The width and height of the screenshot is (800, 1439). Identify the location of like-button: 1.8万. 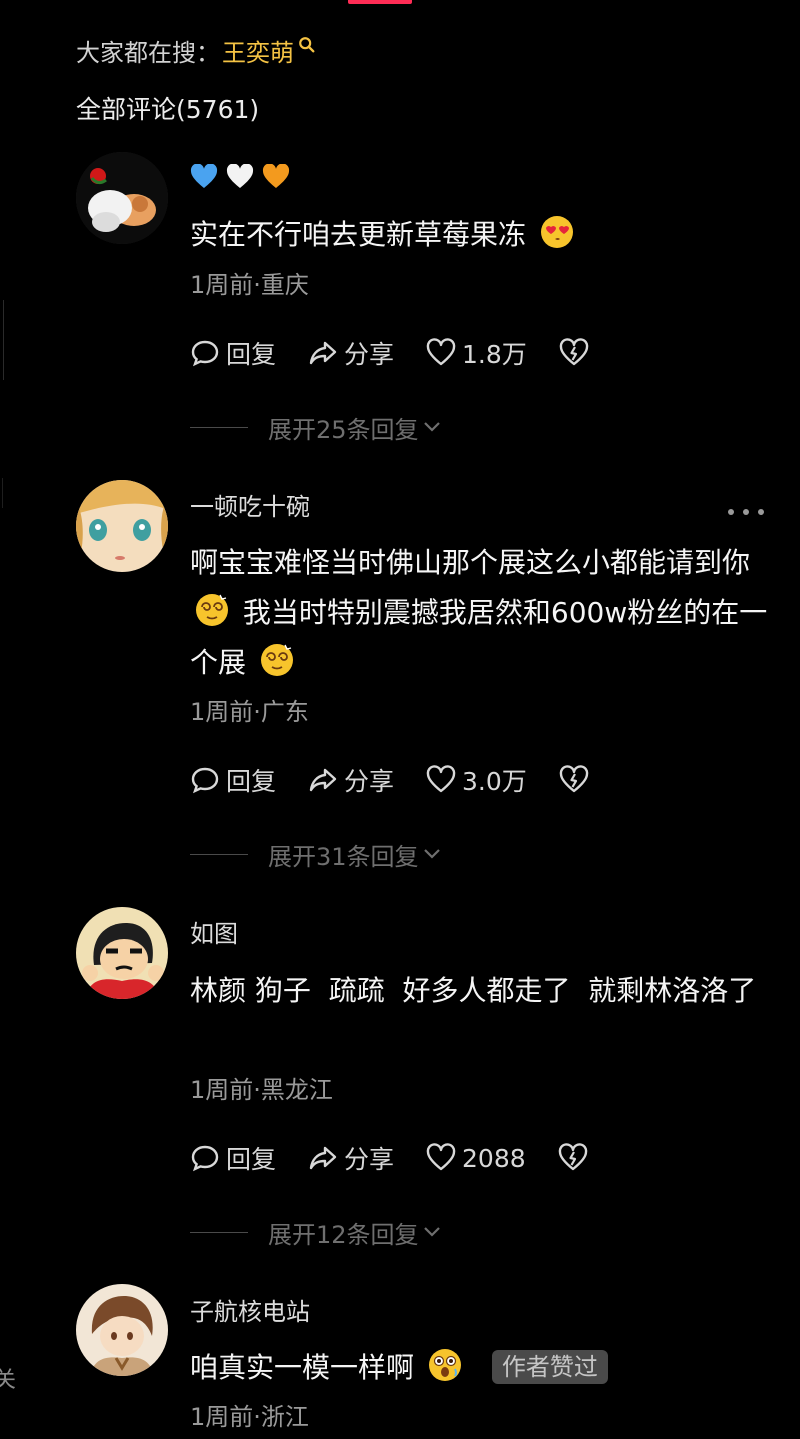
(476, 353).